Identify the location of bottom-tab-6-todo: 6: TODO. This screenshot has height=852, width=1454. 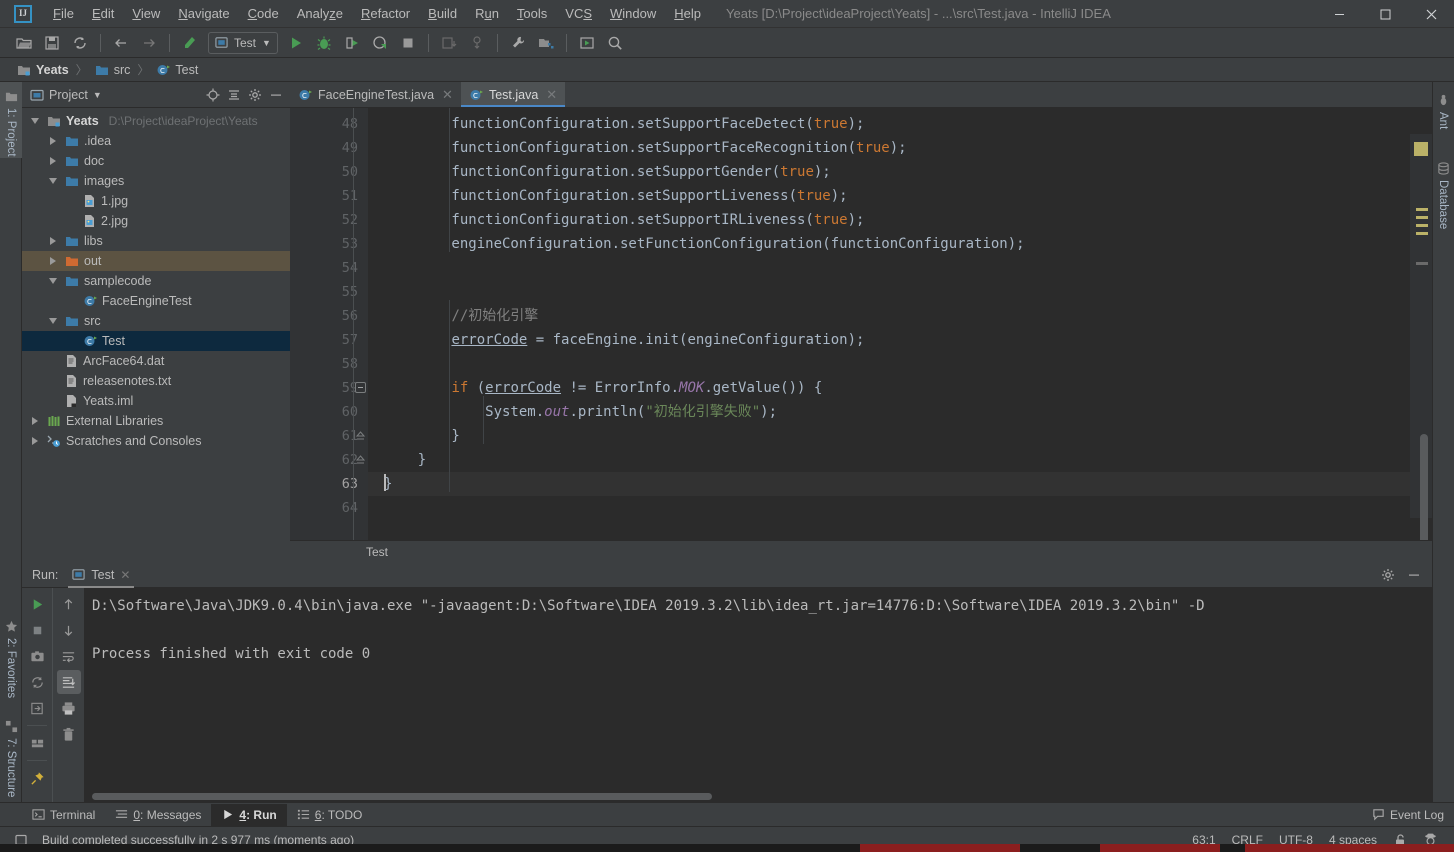
(330, 815).